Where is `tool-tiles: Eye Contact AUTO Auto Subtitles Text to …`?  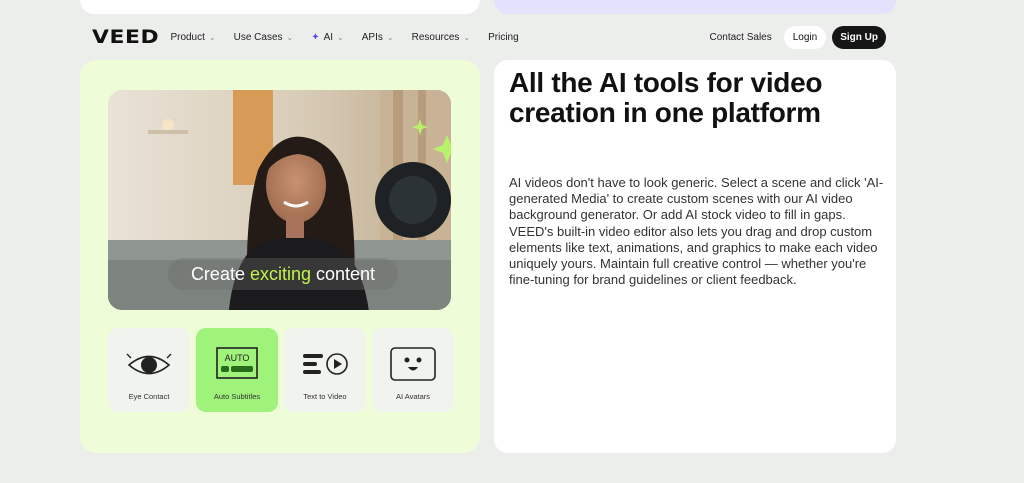
tool-tiles: Eye Contact AUTO Auto Subtitles Text to … is located at coordinates (281, 370).